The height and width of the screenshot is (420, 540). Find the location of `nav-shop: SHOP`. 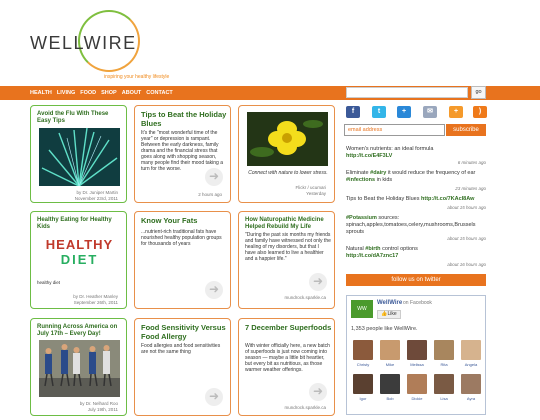

nav-shop: SHOP is located at coordinates (109, 93).